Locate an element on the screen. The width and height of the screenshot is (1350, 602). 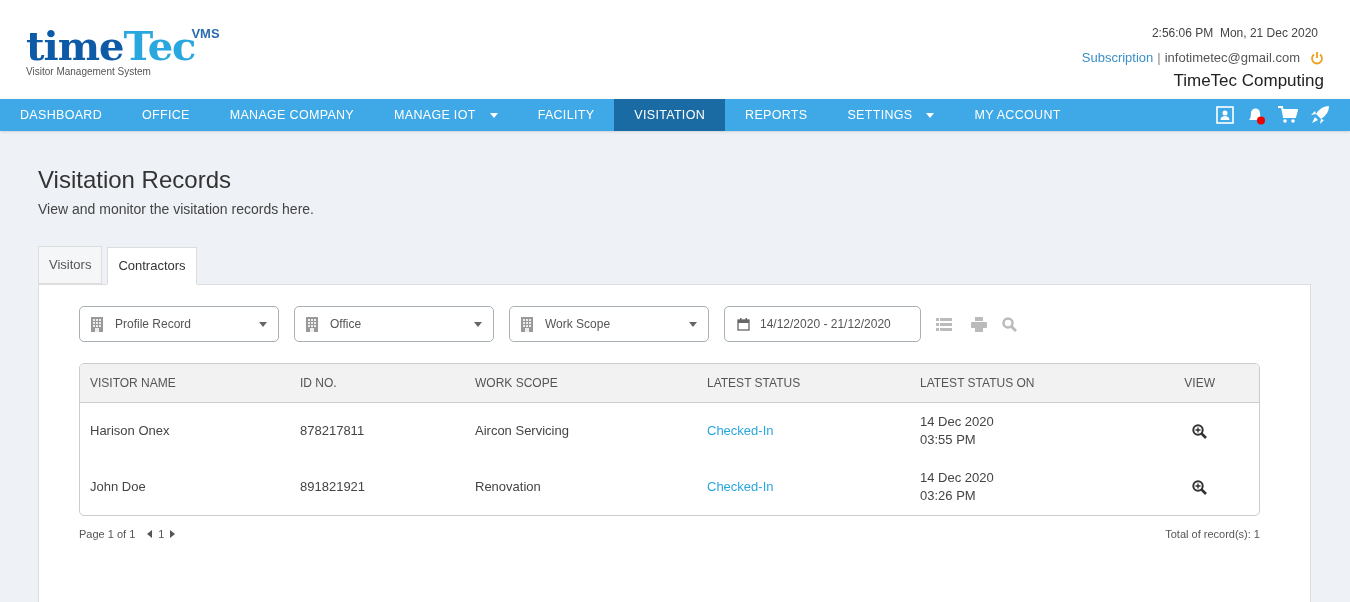
nav-item: OFFICE is located at coordinates (166, 115).